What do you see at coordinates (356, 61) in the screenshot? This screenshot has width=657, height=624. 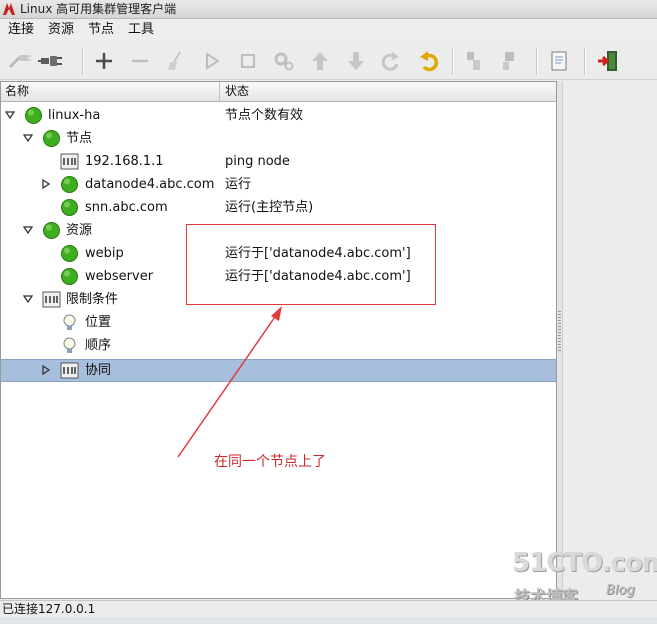 I see `move-down-icon` at bounding box center [356, 61].